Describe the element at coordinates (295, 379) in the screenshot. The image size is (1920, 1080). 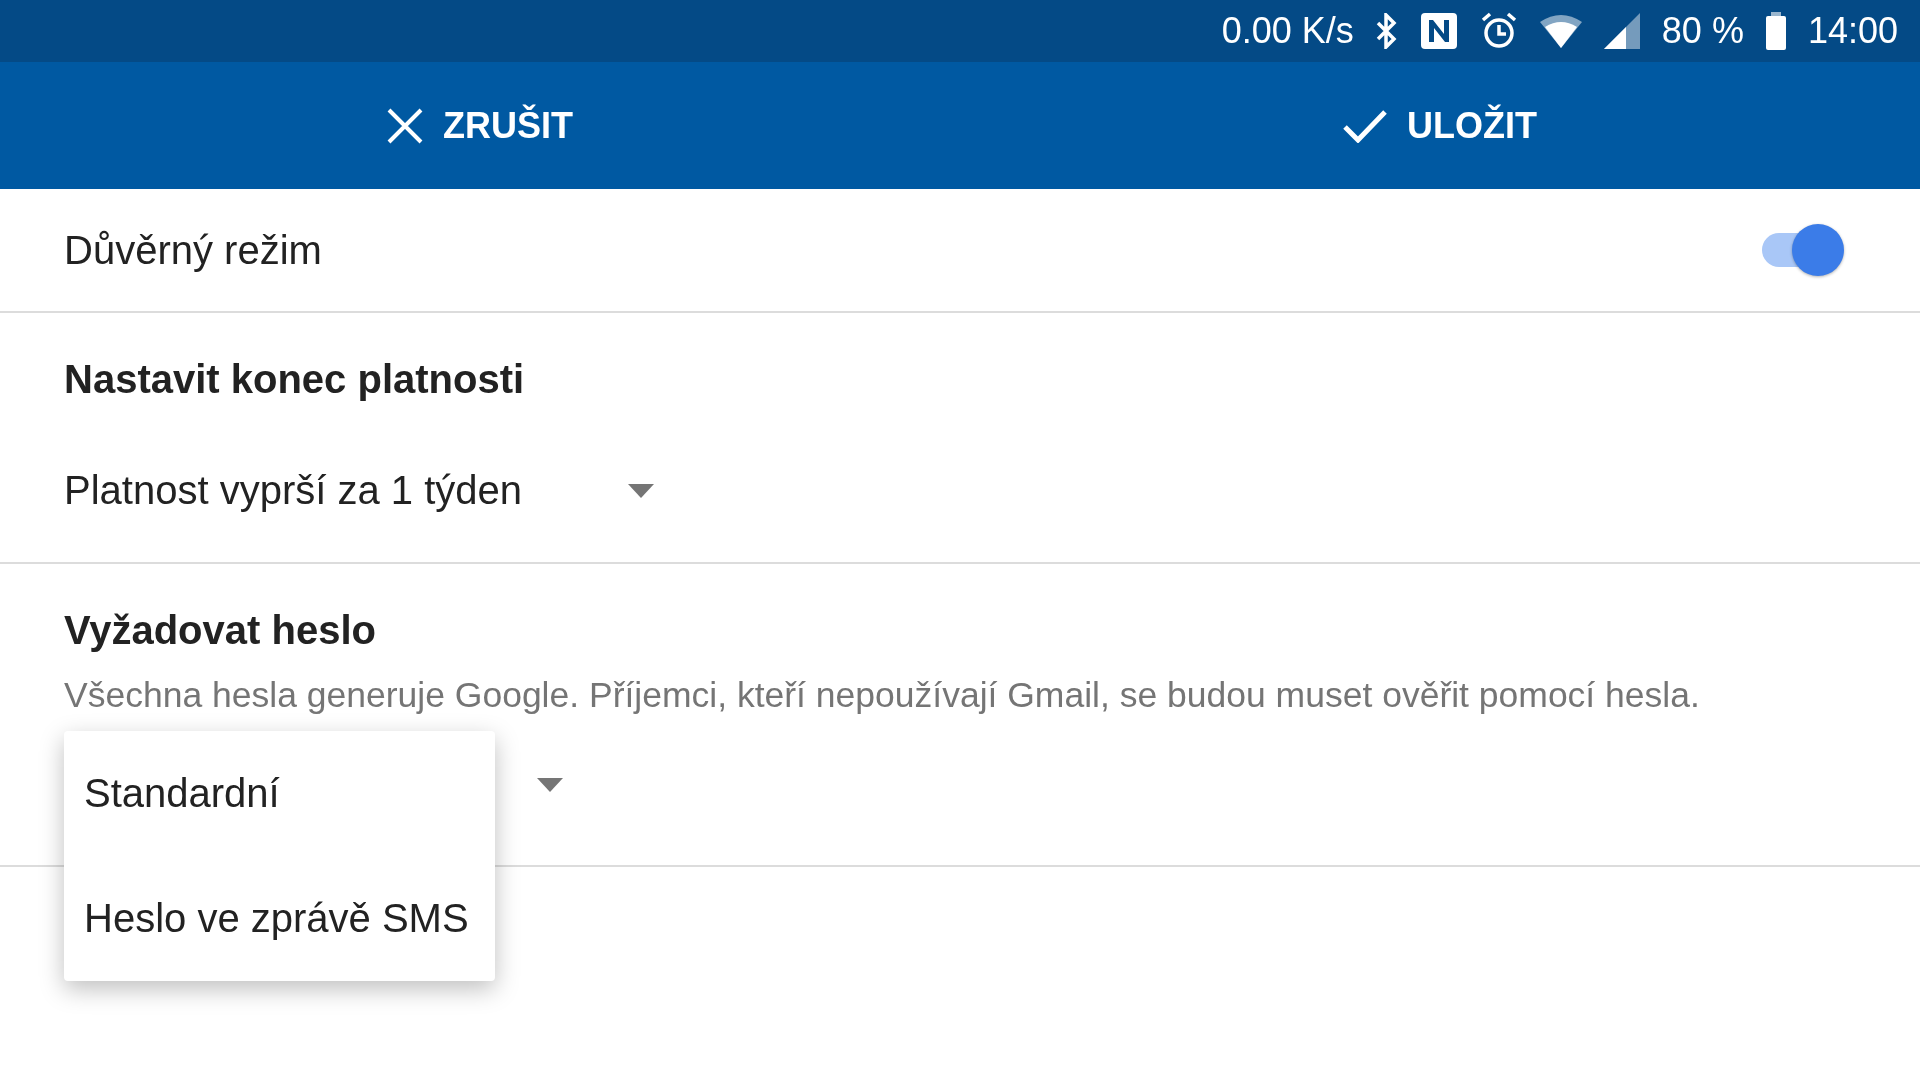
I see `section-title: Nastavit konec platnosti` at that location.